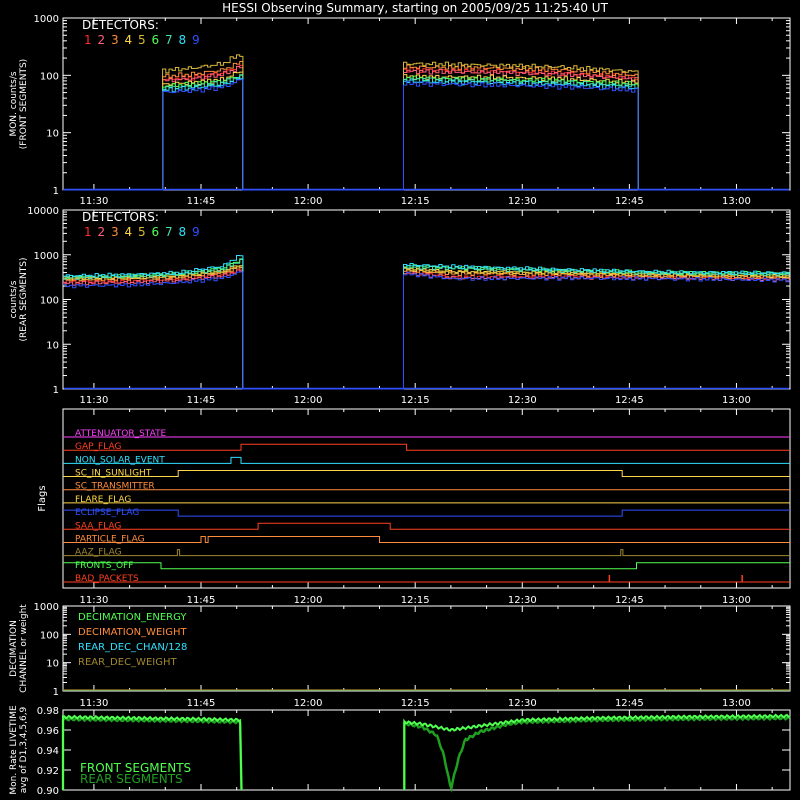  What do you see at coordinates (127, 662) in the screenshot?
I see `legend-rear-dec-weight: REAR_DEC_WEIGHT` at bounding box center [127, 662].